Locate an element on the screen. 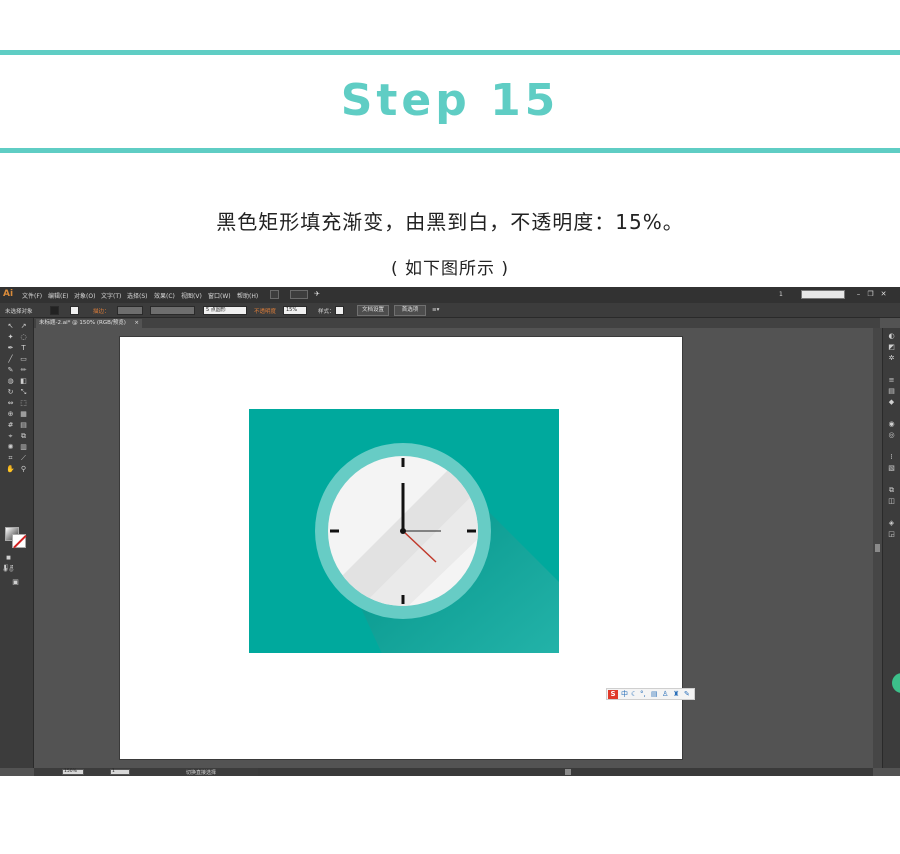  shape-builder-icon: ⊕ is located at coordinates (10, 414).